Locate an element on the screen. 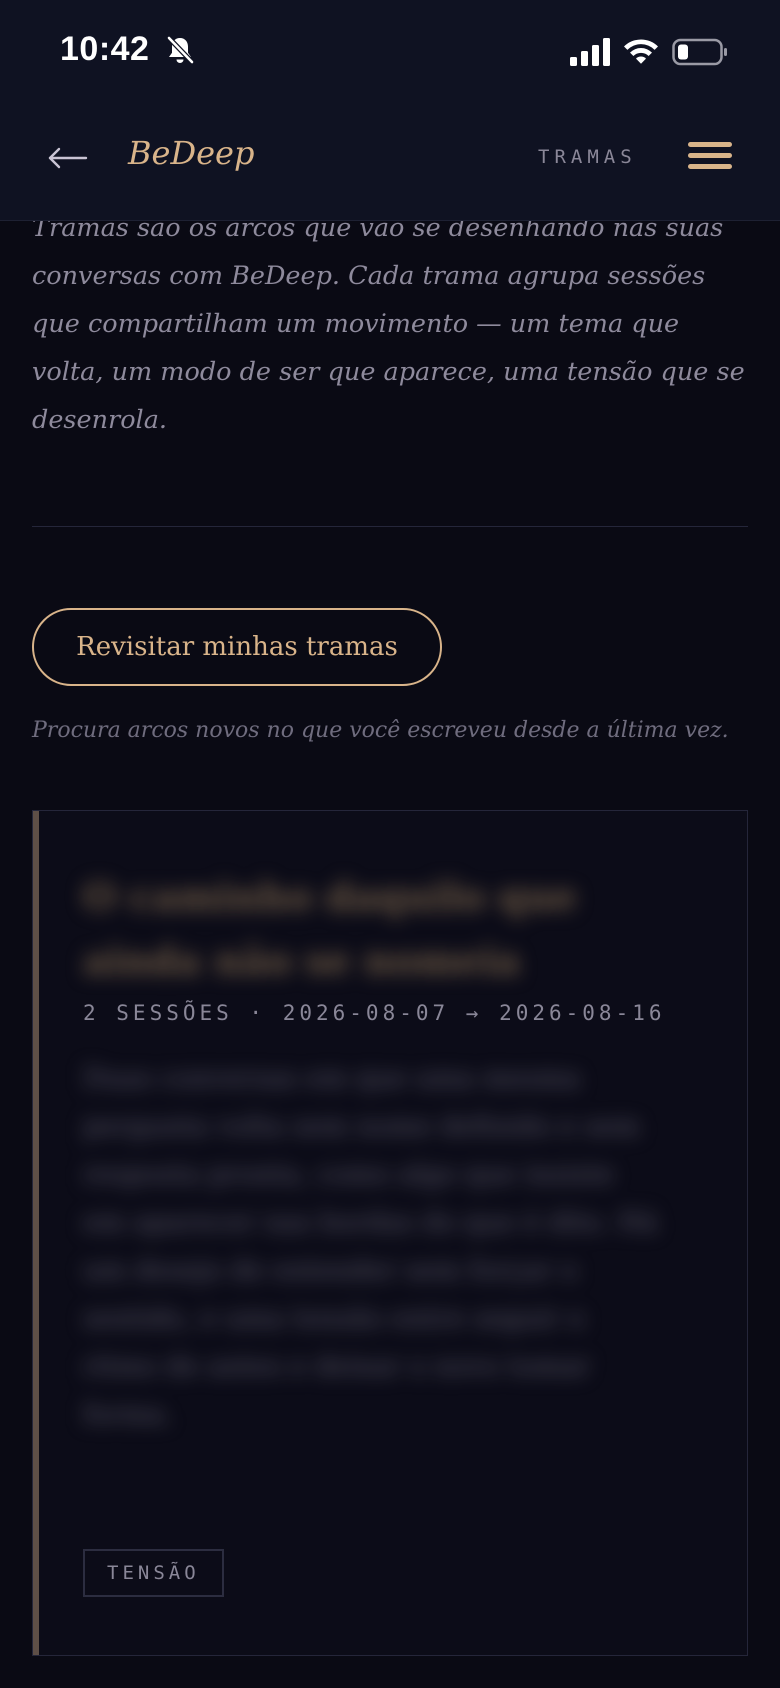  hamburger-menu-icon is located at coordinates (710, 158).